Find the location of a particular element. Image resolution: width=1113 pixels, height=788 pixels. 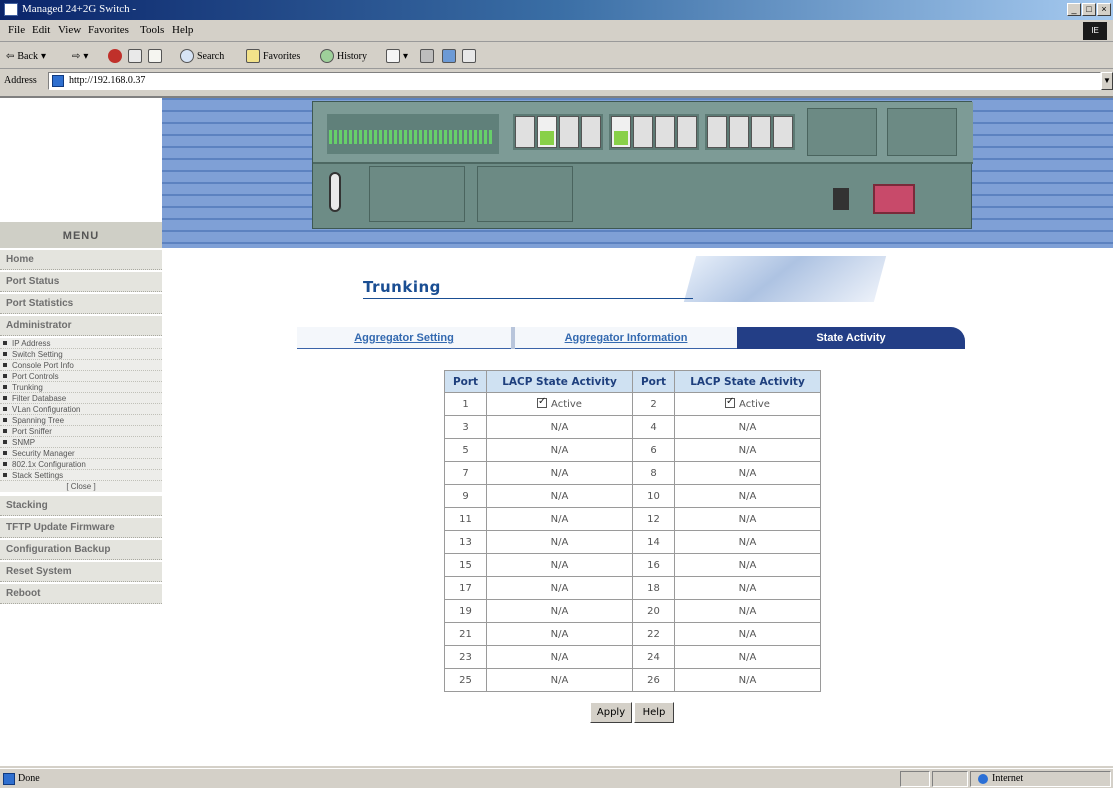

sidebar-subitem-security-manager: Security Manager is located at coordinates (81, 453).